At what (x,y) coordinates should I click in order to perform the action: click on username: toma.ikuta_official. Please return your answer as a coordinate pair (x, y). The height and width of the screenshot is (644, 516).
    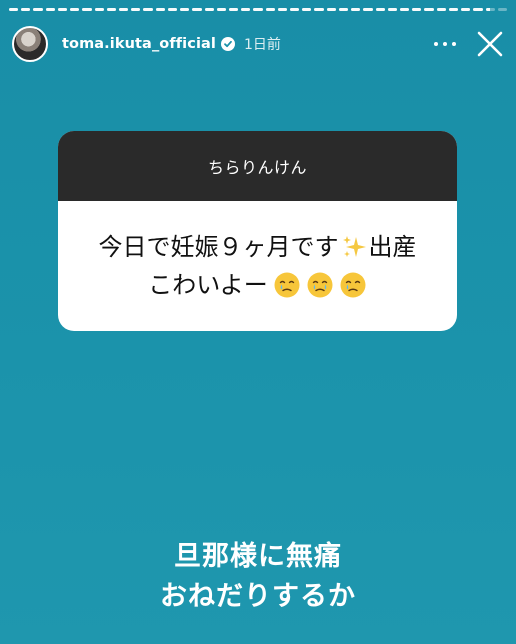
    Looking at the image, I should click on (139, 44).